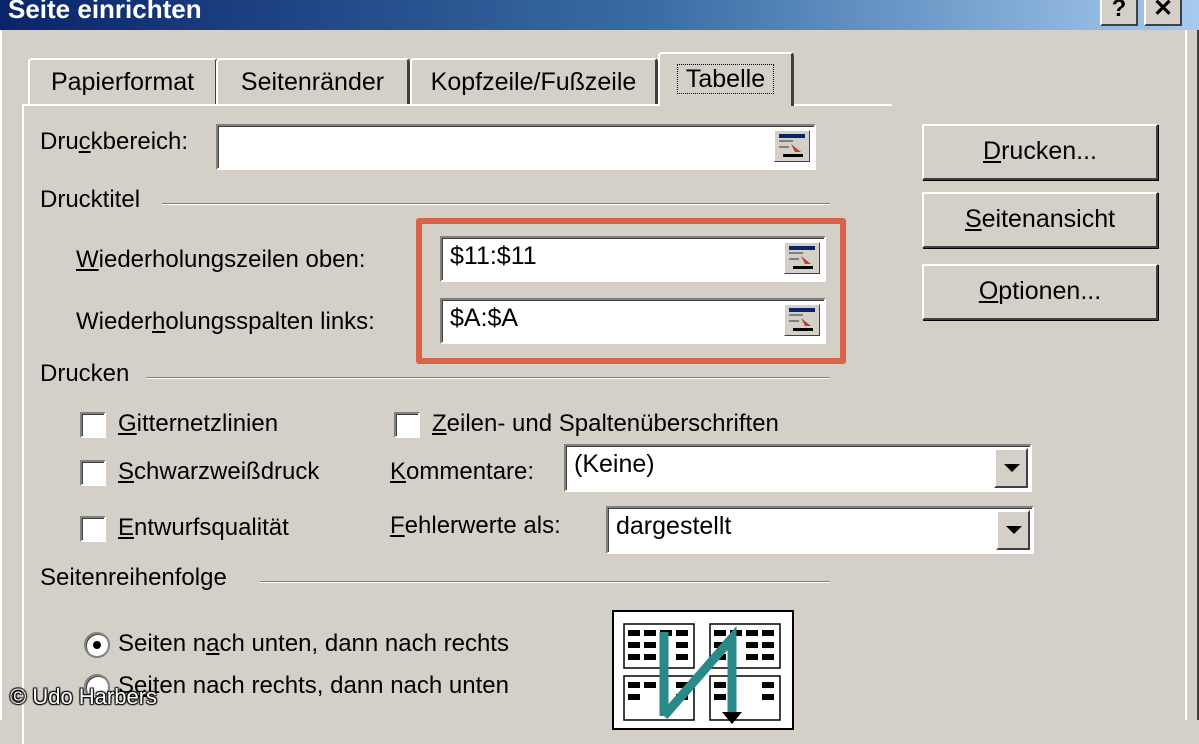  I want to click on fehlerwerte-dropdown-button, so click(1013, 530).